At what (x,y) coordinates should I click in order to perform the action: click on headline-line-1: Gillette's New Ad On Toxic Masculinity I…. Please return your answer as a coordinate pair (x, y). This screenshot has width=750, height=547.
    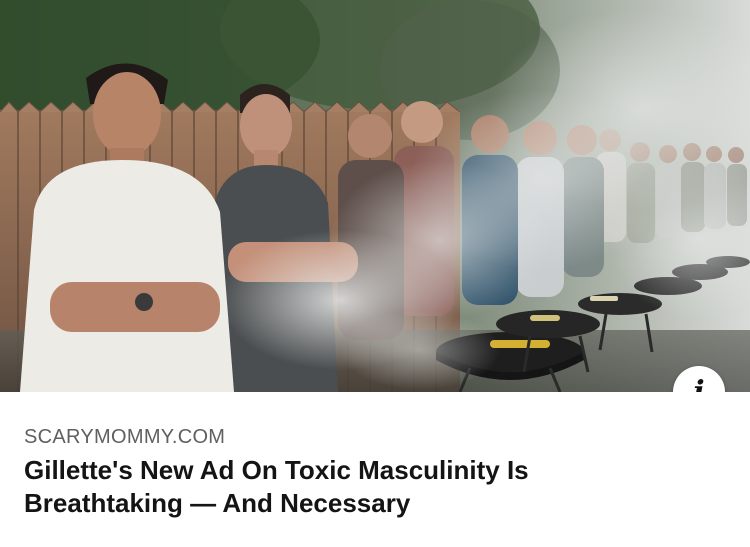
    Looking at the image, I should click on (276, 470).